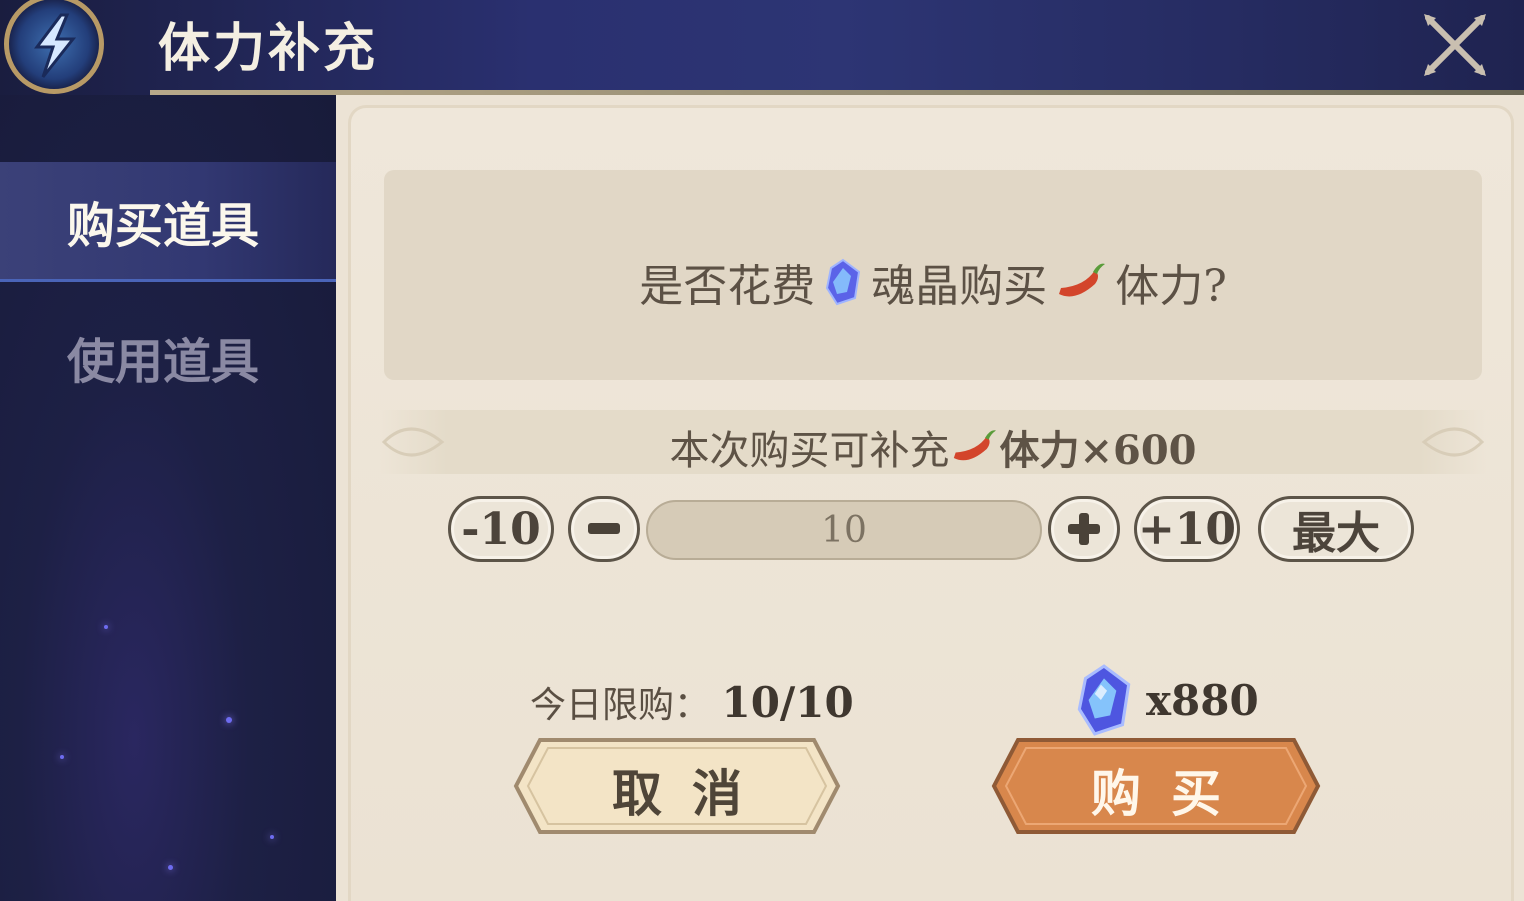 The image size is (1524, 901). I want to click on plus-icon, so click(1084, 529).